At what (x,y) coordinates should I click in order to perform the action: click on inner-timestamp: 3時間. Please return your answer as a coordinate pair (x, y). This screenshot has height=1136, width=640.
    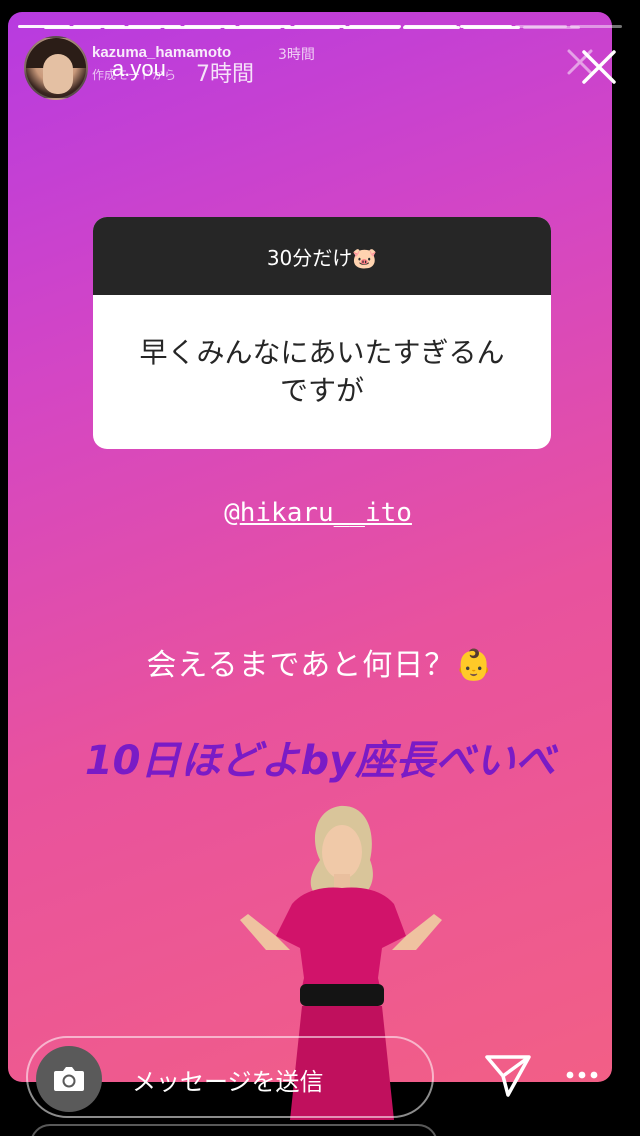
    Looking at the image, I should click on (296, 55).